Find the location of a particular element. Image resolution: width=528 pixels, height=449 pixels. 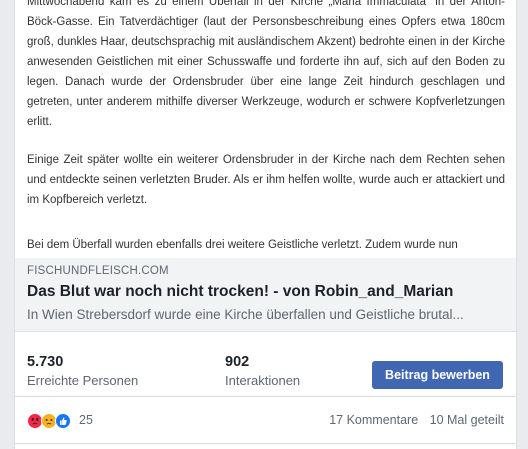

reach-stat: 5.730 Erreichte Personen is located at coordinates (82, 371).